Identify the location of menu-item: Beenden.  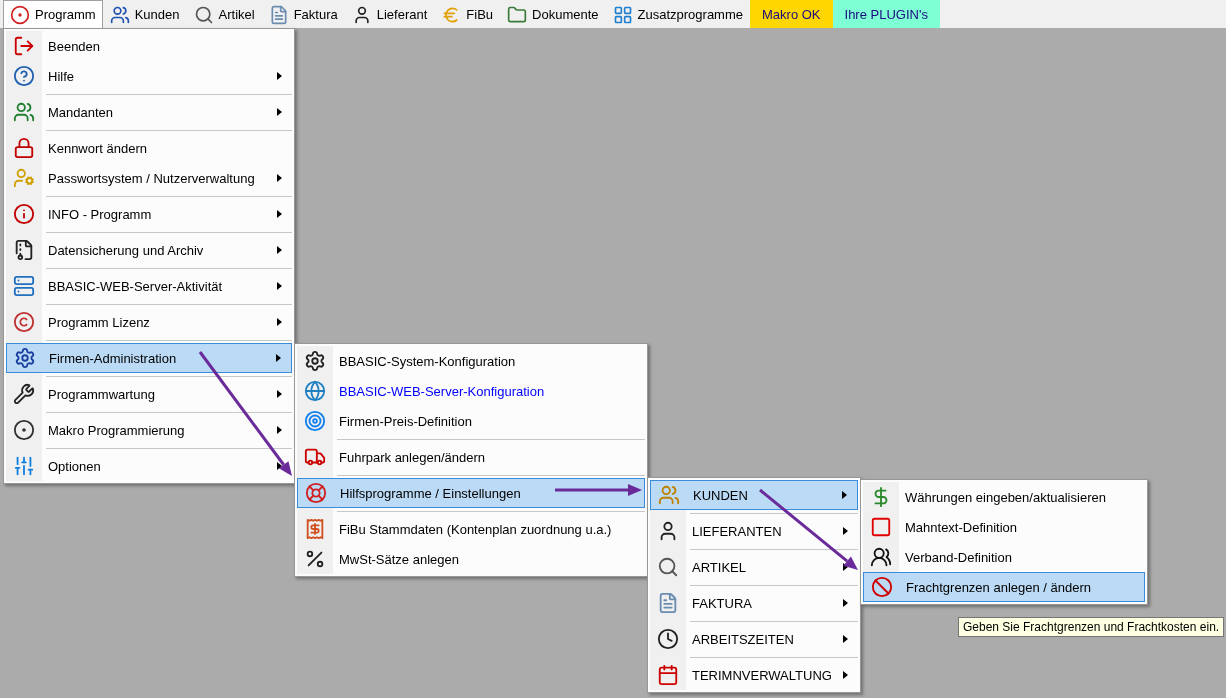
(149, 46).